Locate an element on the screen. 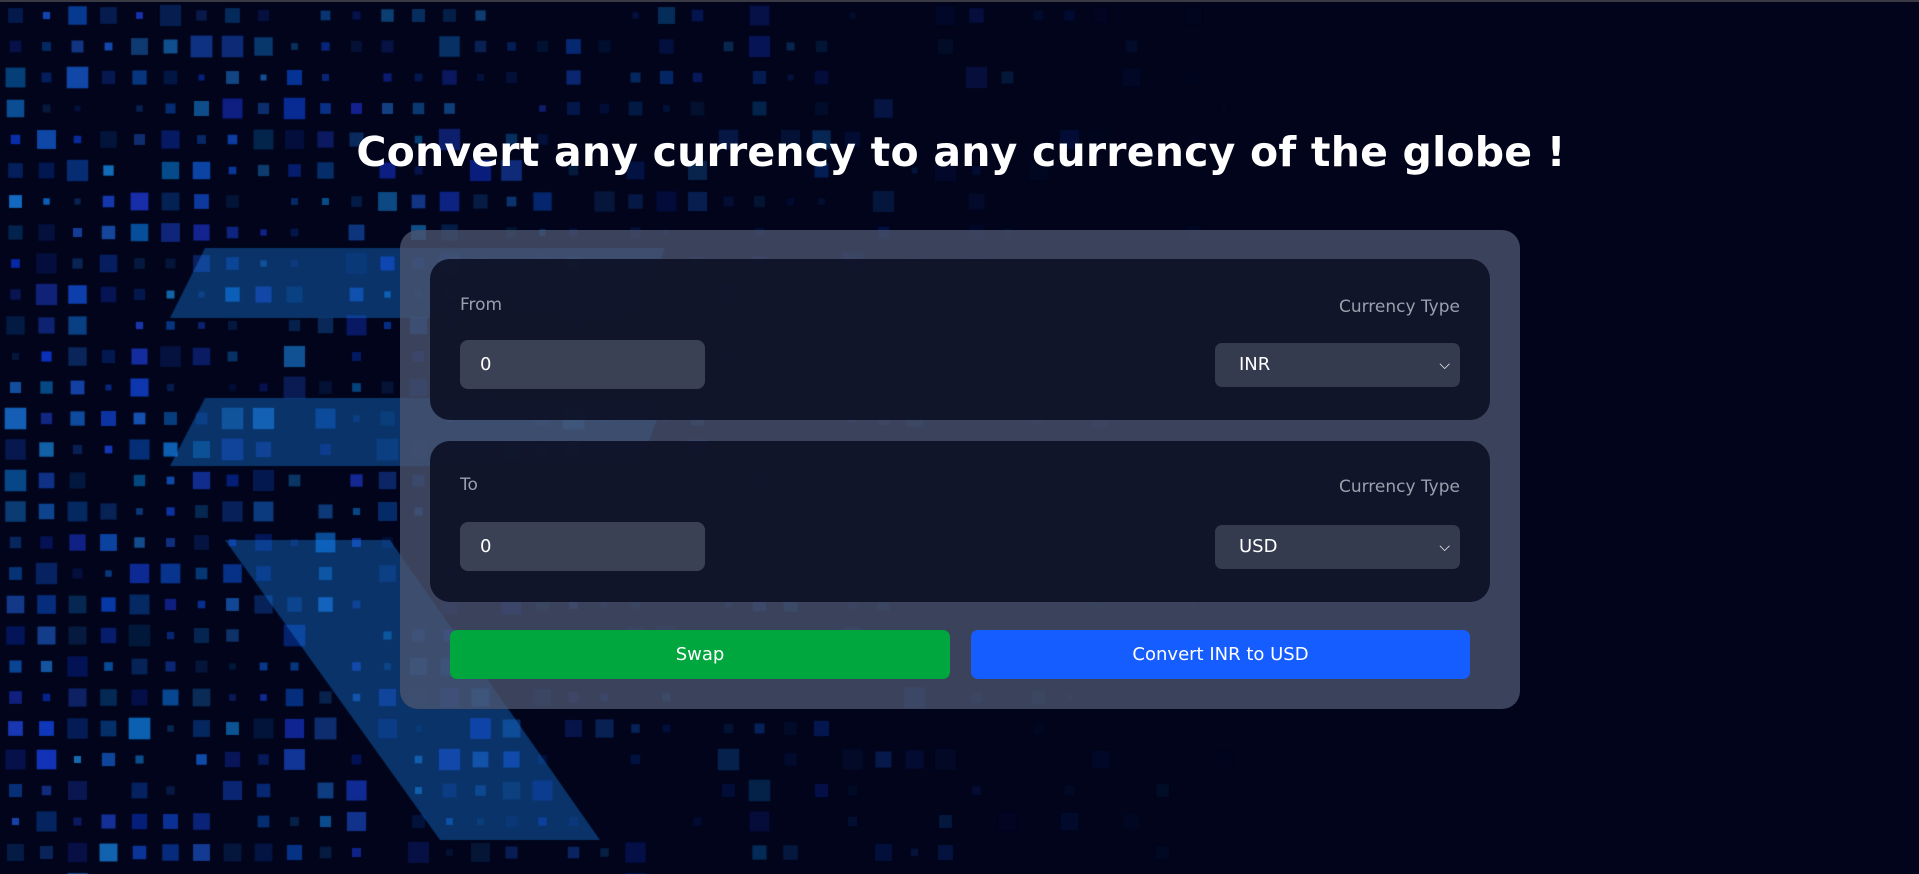 This screenshot has height=874, width=1919. to-currency-label: Currency Type is located at coordinates (1399, 487).